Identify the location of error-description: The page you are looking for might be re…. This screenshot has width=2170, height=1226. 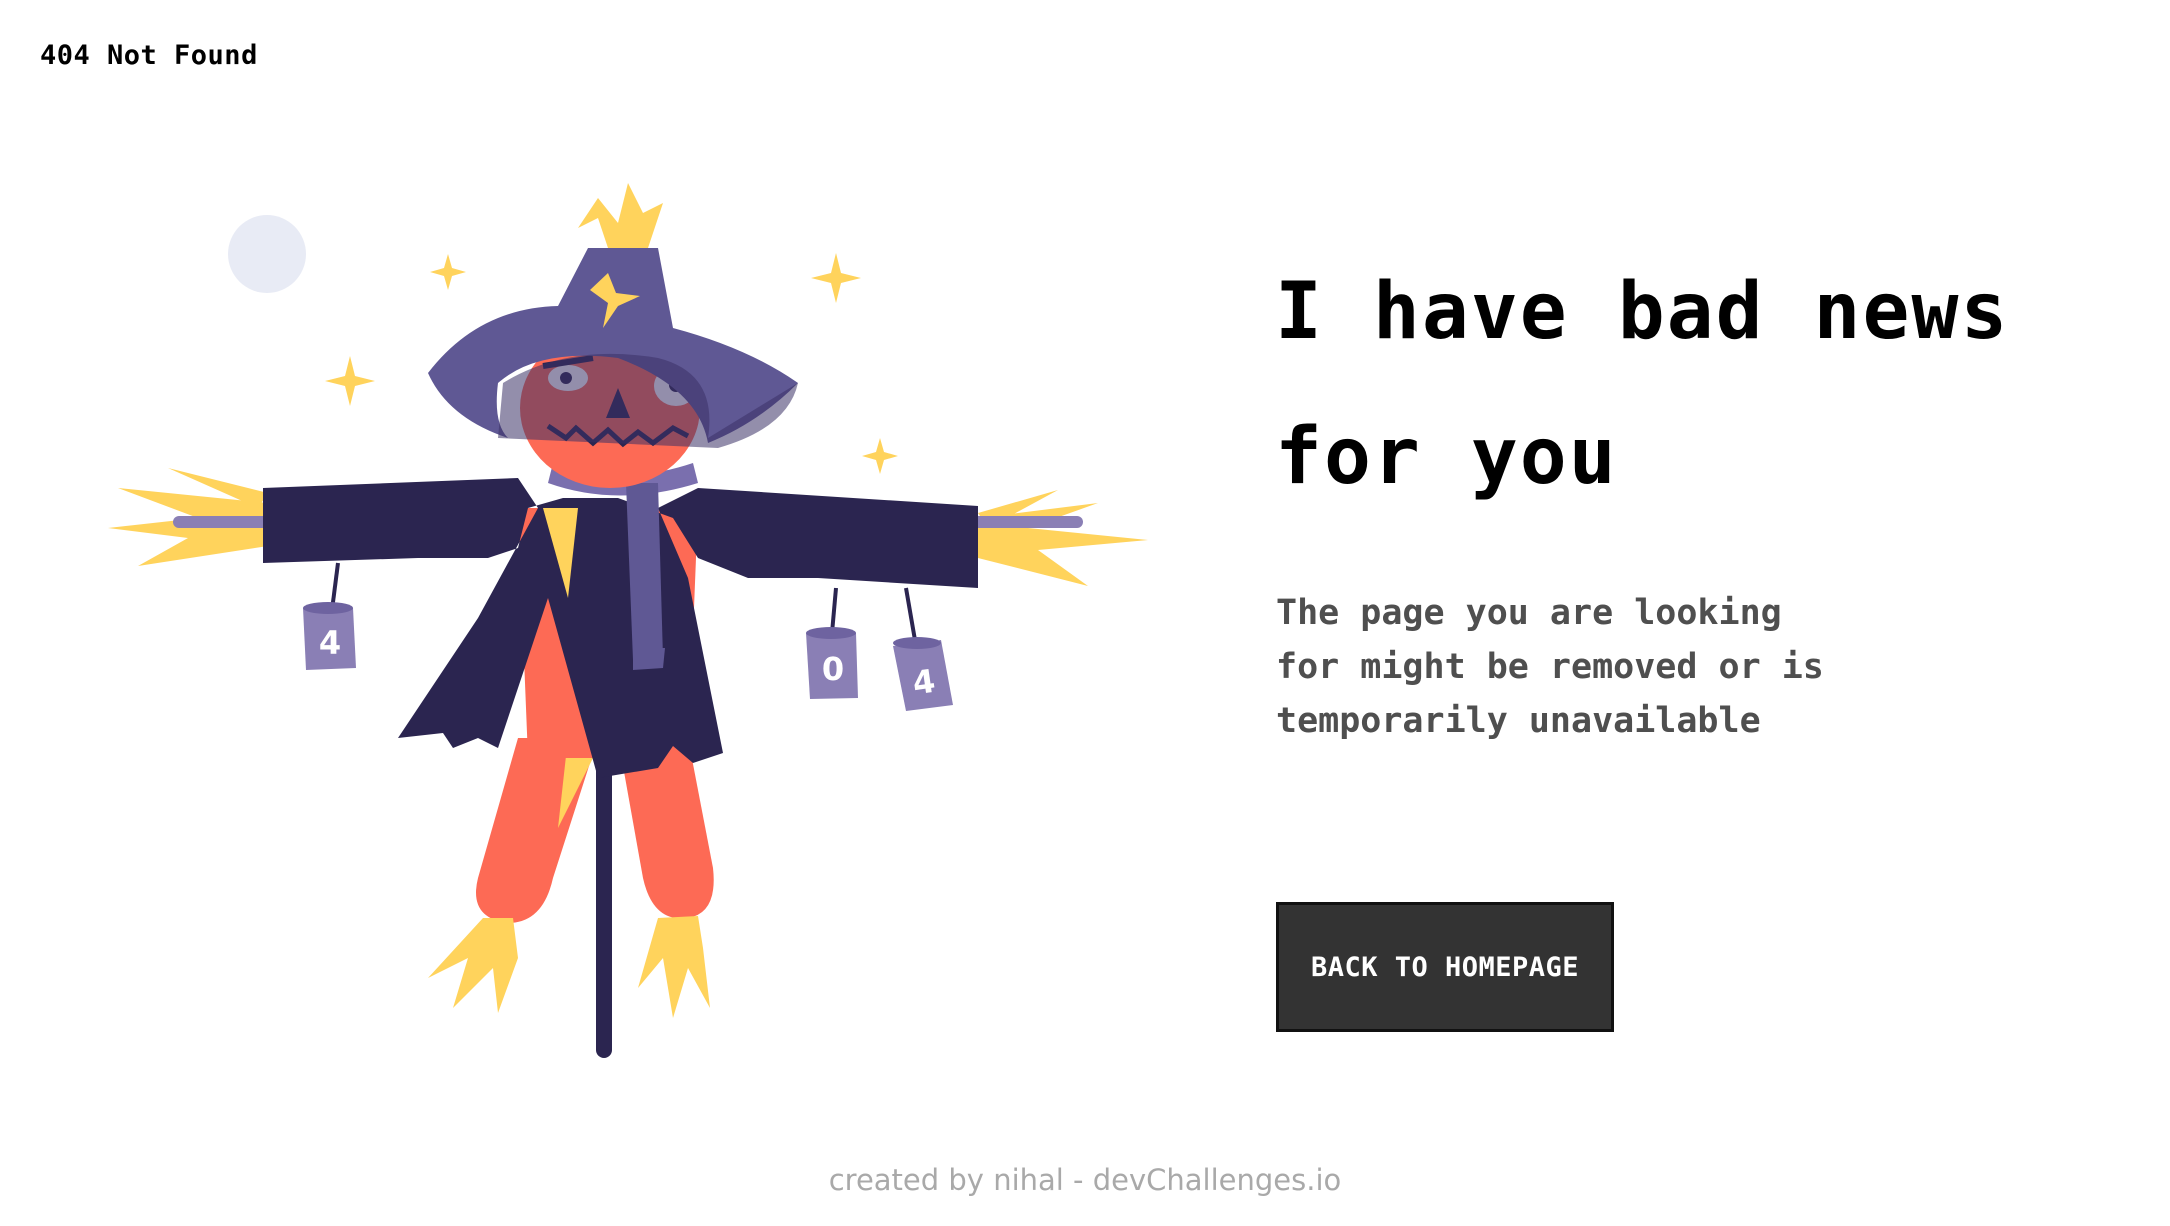
(1550, 667).